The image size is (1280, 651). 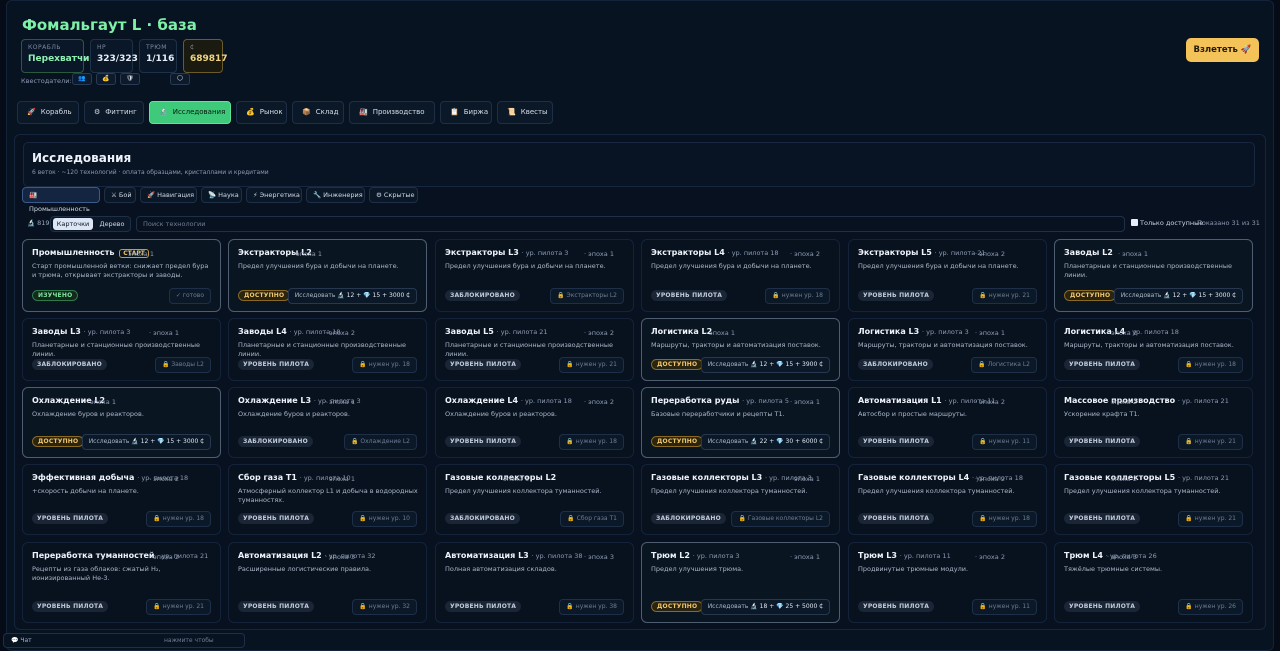 What do you see at coordinates (482, 400) in the screenshot?
I see `tech-title: Охлаждение L4` at bounding box center [482, 400].